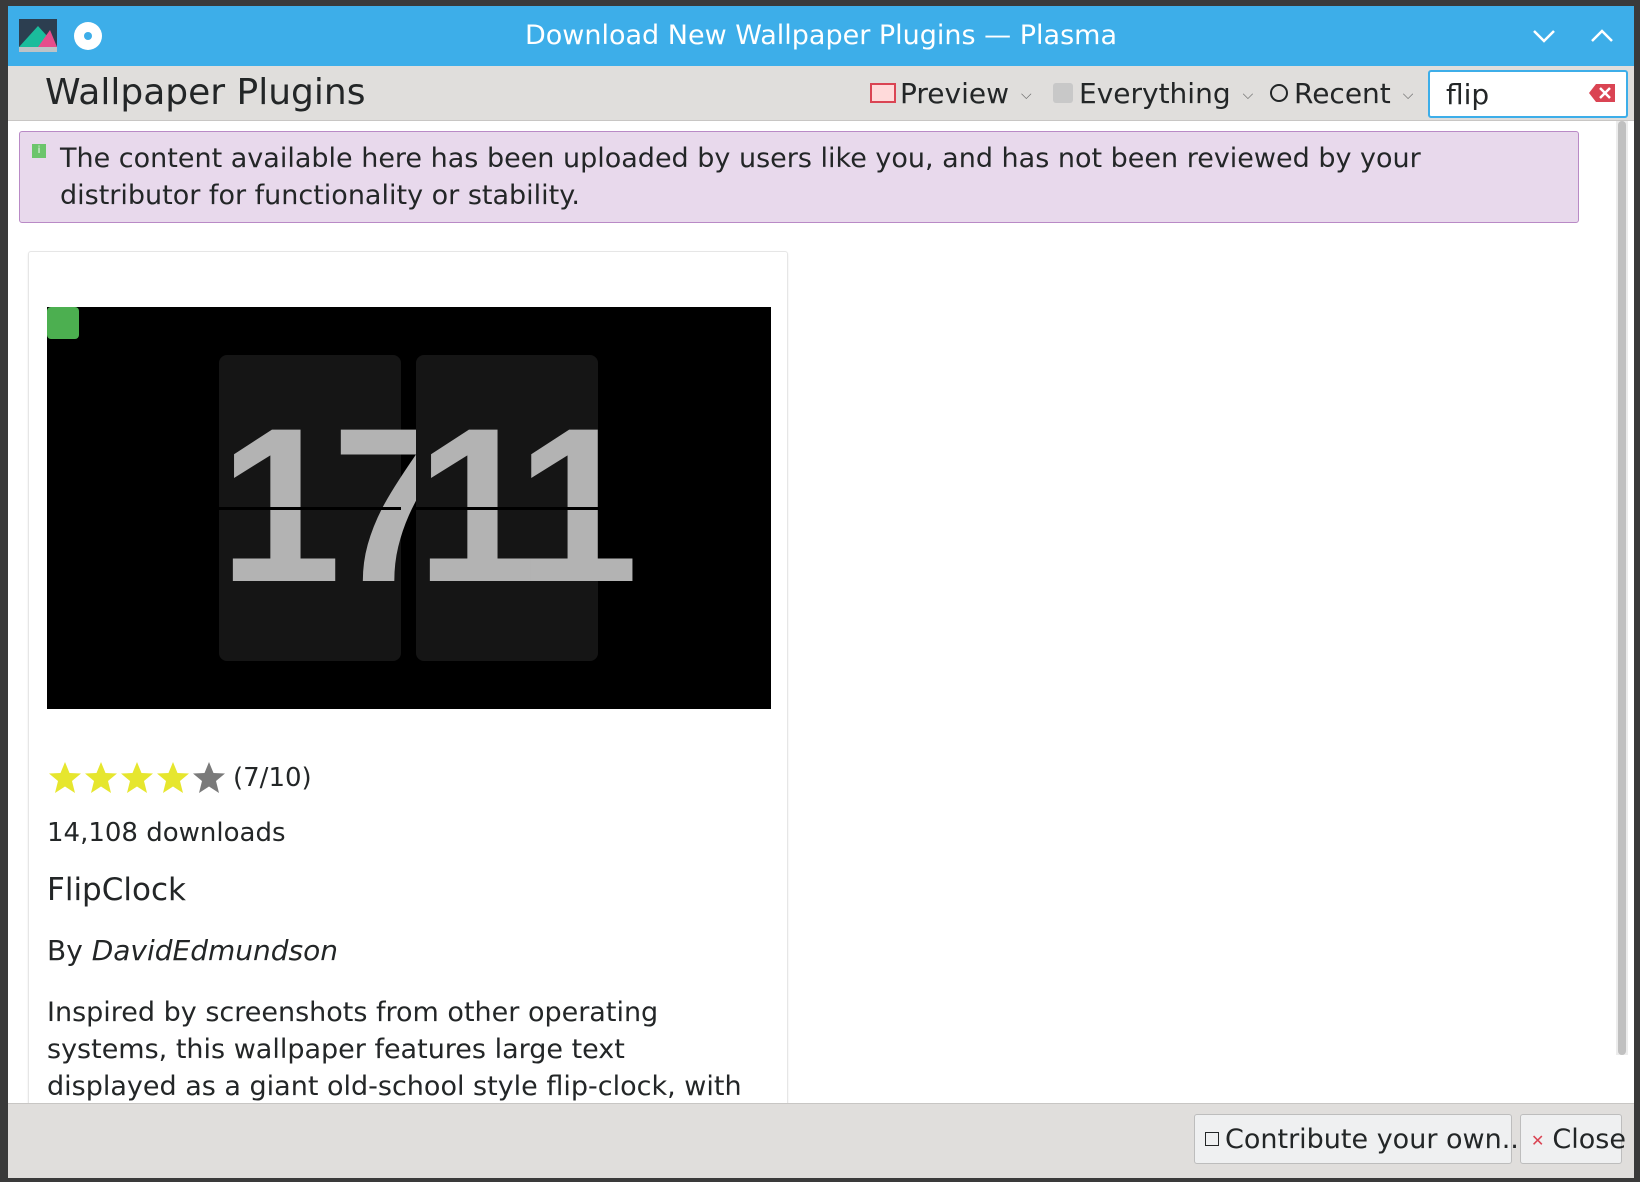  I want to click on scrollbar, so click(1622, 588).